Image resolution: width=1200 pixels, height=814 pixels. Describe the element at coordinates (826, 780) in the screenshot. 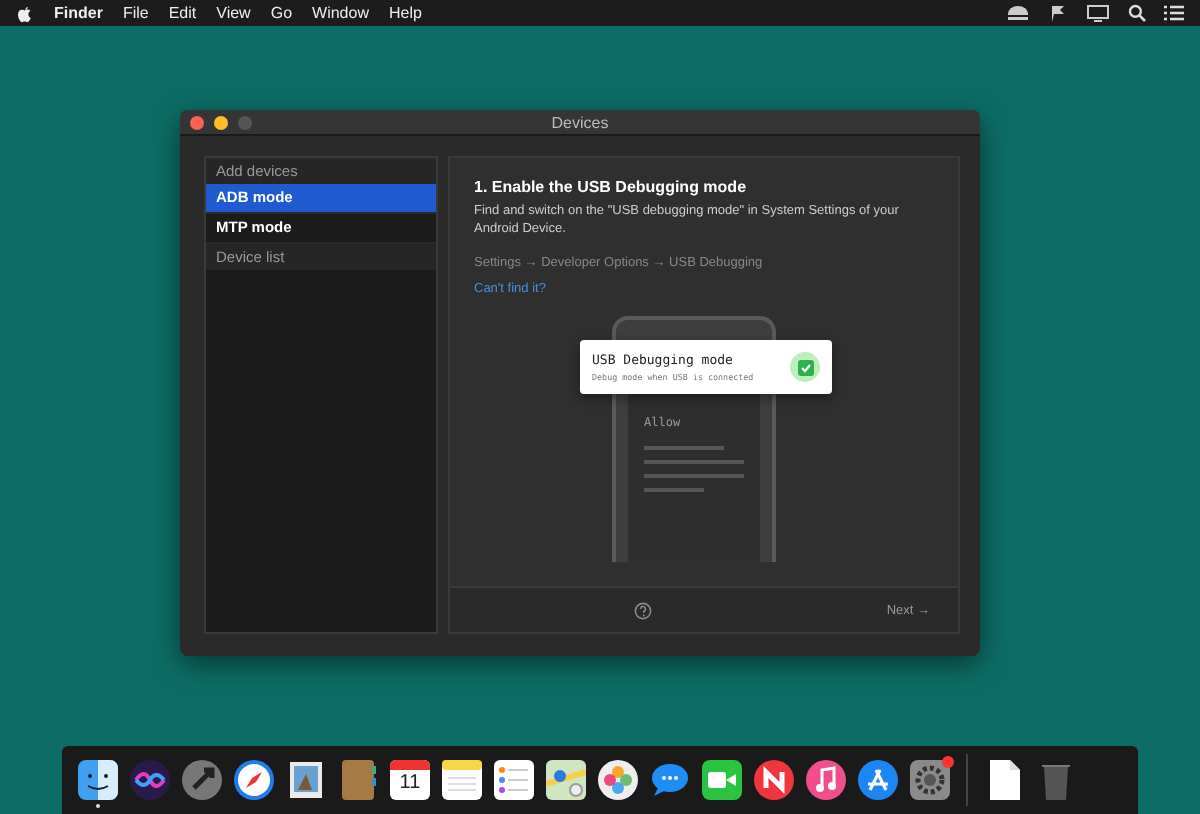

I see `music-note-icon` at that location.